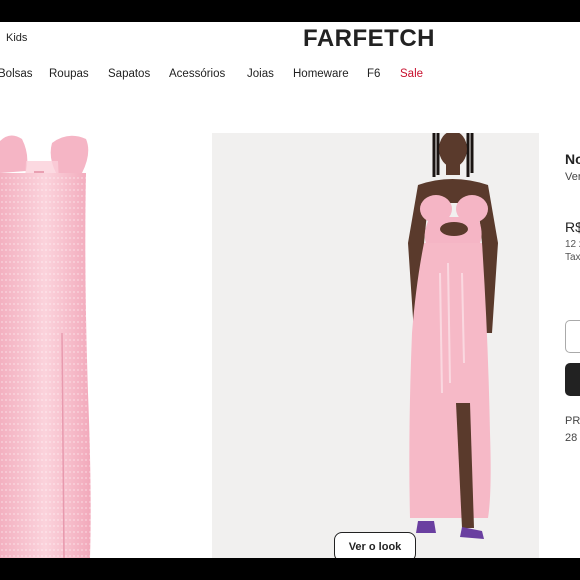 This screenshot has width=580, height=580. I want to click on pink-sequin-dress-image, so click(45, 346).